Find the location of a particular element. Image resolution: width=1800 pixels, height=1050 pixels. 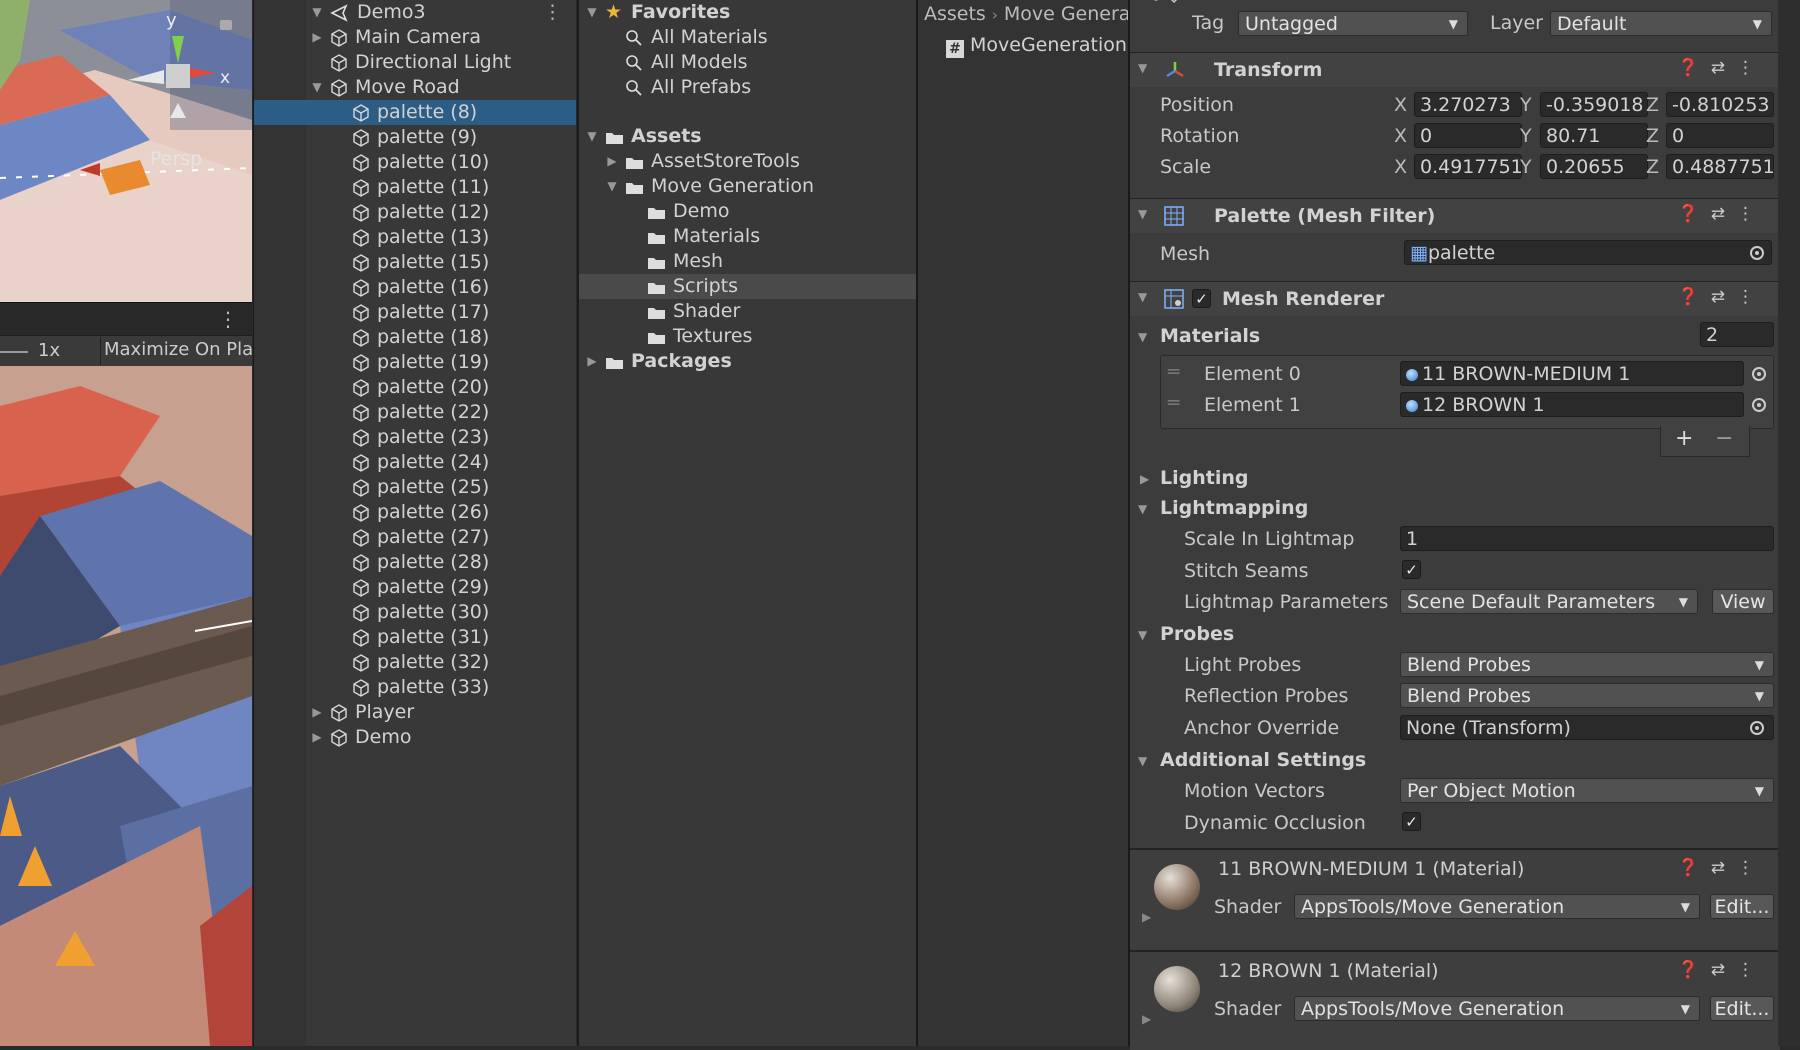

hierarchy-item-selected: palette (8) is located at coordinates (415, 112).